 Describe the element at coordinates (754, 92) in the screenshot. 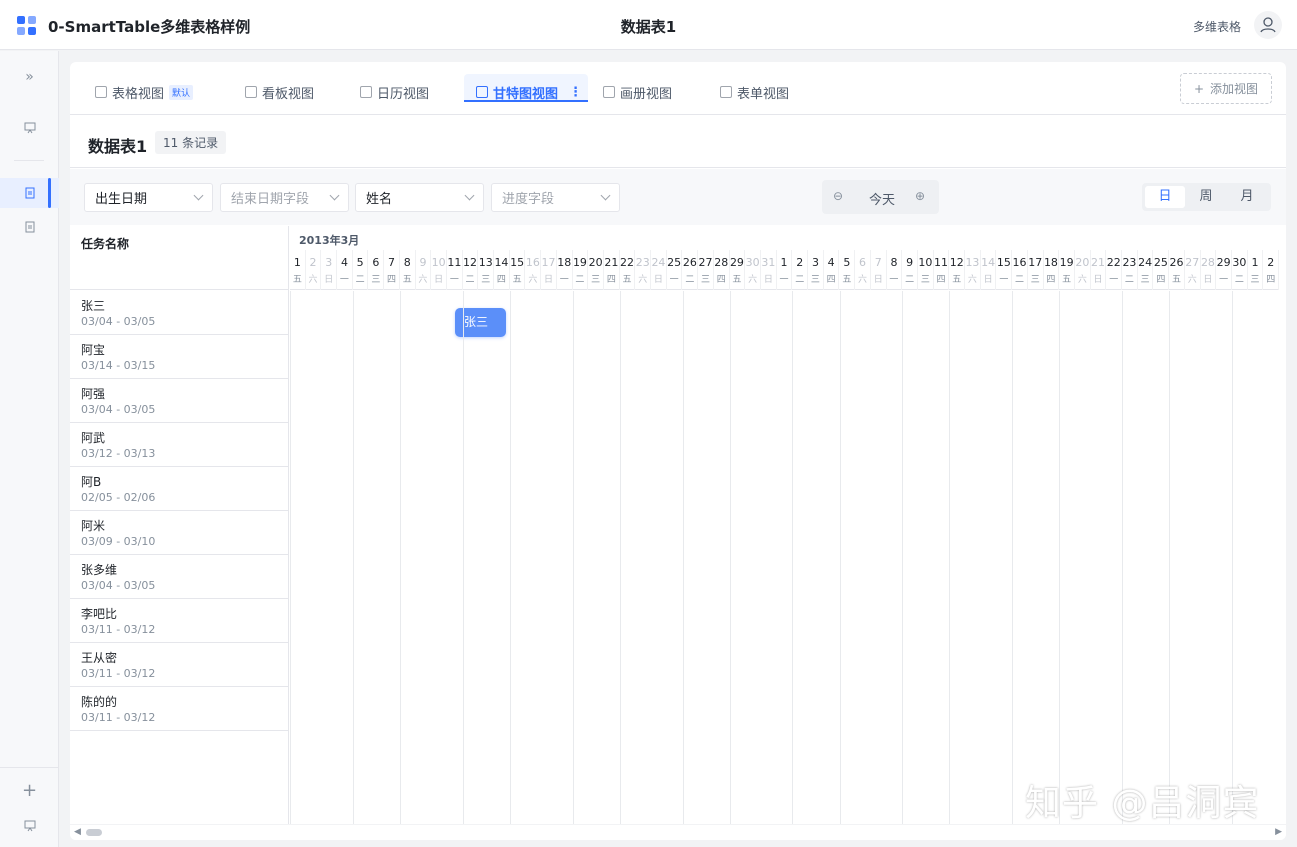

I see `tab-form-view: 表单视图` at that location.